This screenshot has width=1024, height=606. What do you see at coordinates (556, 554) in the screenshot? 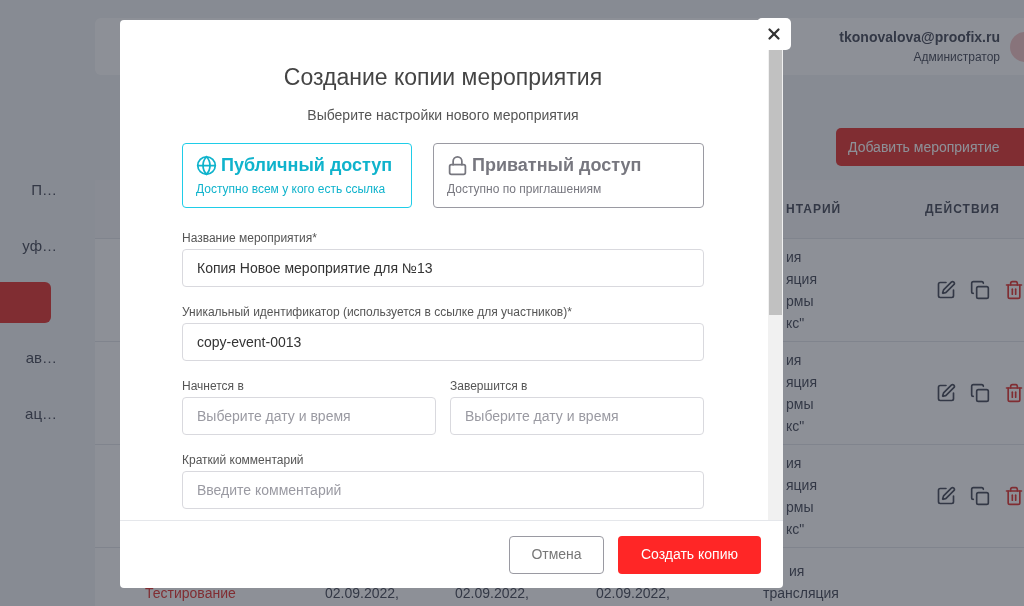
I see `cancel-button: Отмена` at bounding box center [556, 554].